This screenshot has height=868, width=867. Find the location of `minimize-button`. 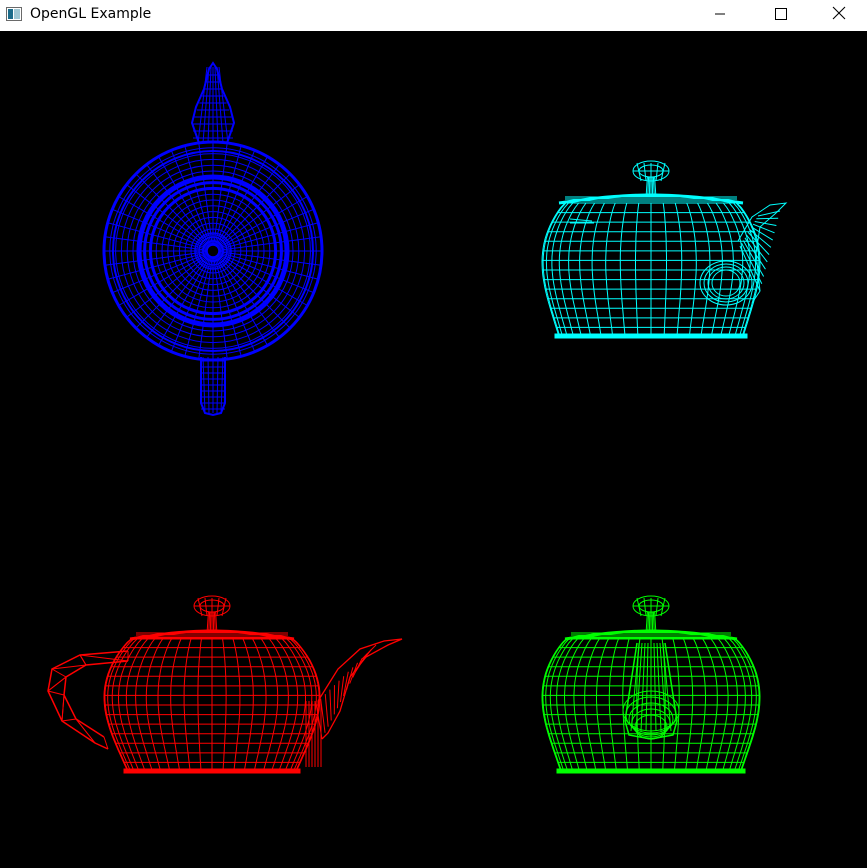

minimize-button is located at coordinates (720, 15).